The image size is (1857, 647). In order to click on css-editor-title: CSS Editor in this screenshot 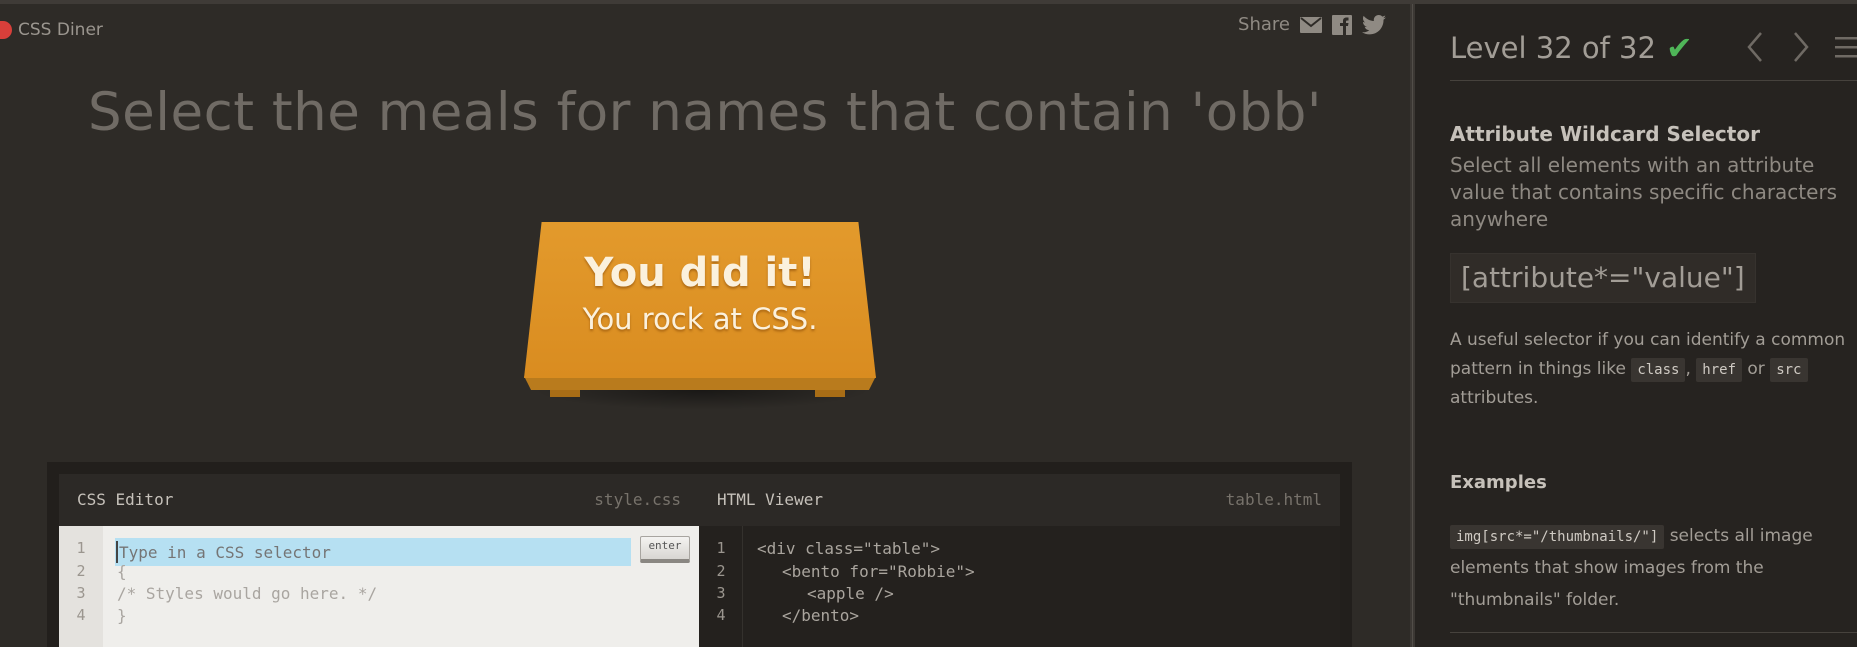, I will do `click(125, 499)`.